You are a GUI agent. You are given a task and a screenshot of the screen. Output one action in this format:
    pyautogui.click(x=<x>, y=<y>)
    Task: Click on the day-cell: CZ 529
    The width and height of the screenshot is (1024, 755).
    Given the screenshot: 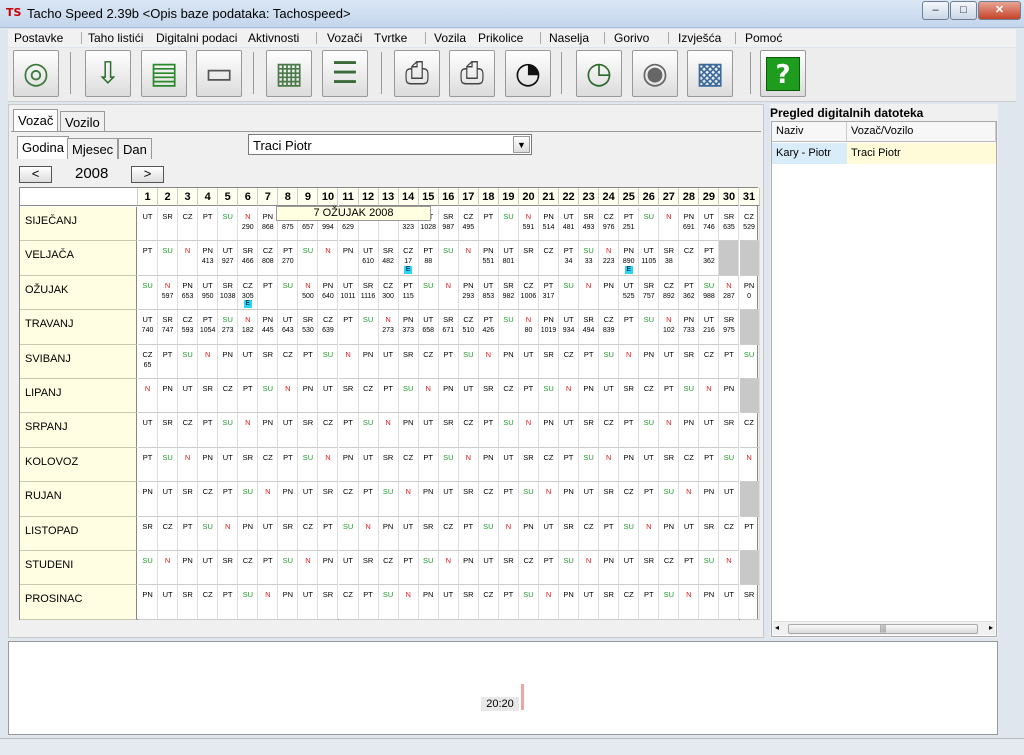 What is the action you would take?
    pyautogui.click(x=749, y=224)
    